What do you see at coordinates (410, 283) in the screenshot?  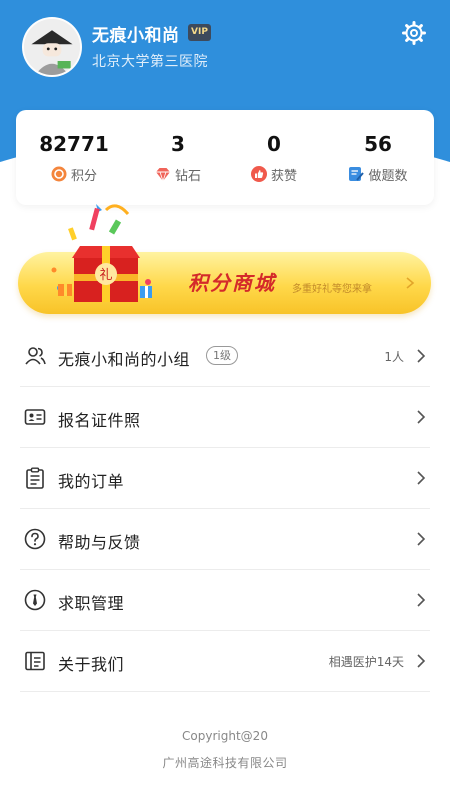 I see `banner-arrow-icon` at bounding box center [410, 283].